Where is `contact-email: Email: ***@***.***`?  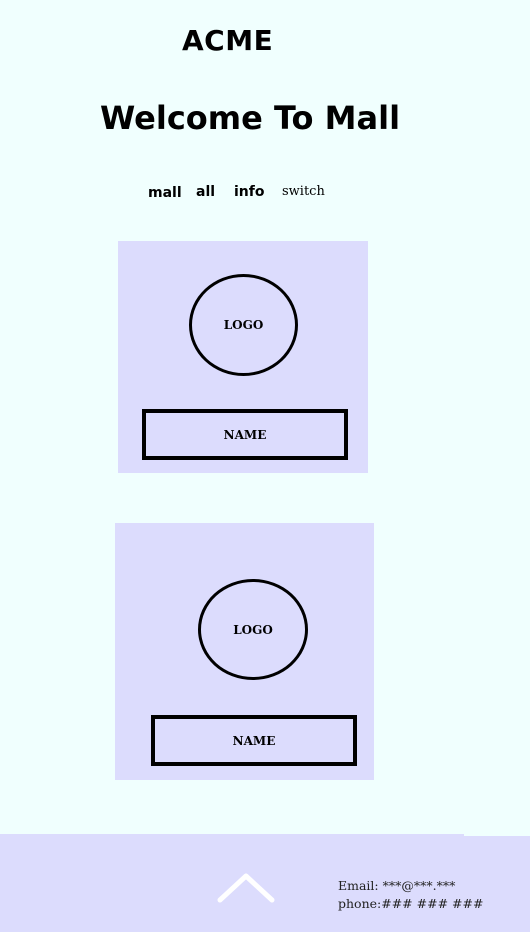 contact-email: Email: ***@***.*** is located at coordinates (397, 885).